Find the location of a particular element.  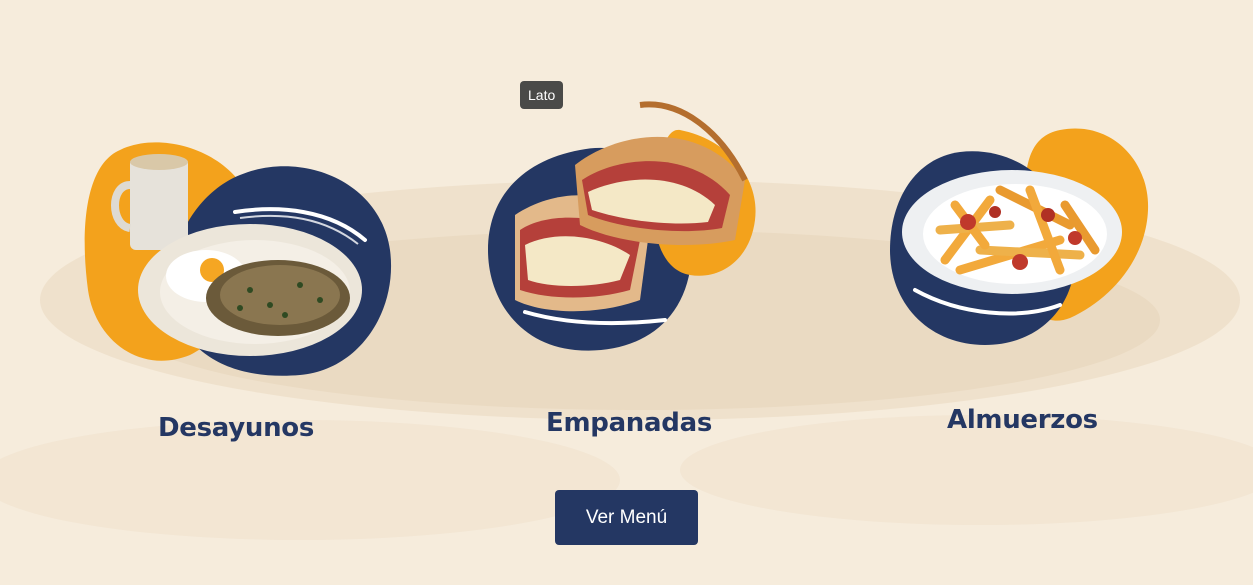

category-title: Empanadas is located at coordinates (629, 423).